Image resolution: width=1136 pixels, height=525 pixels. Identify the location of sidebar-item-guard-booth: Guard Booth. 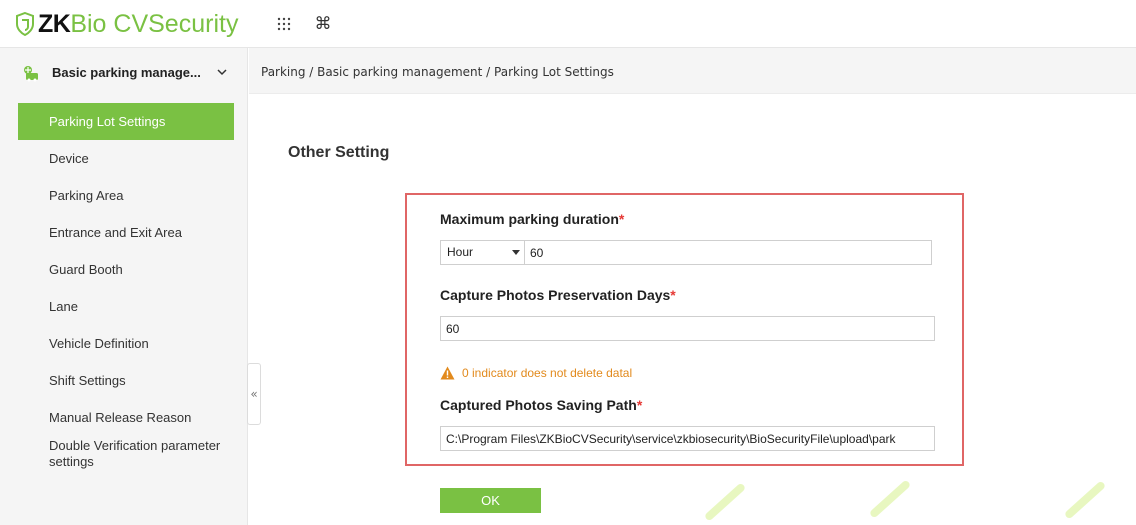
(126, 269).